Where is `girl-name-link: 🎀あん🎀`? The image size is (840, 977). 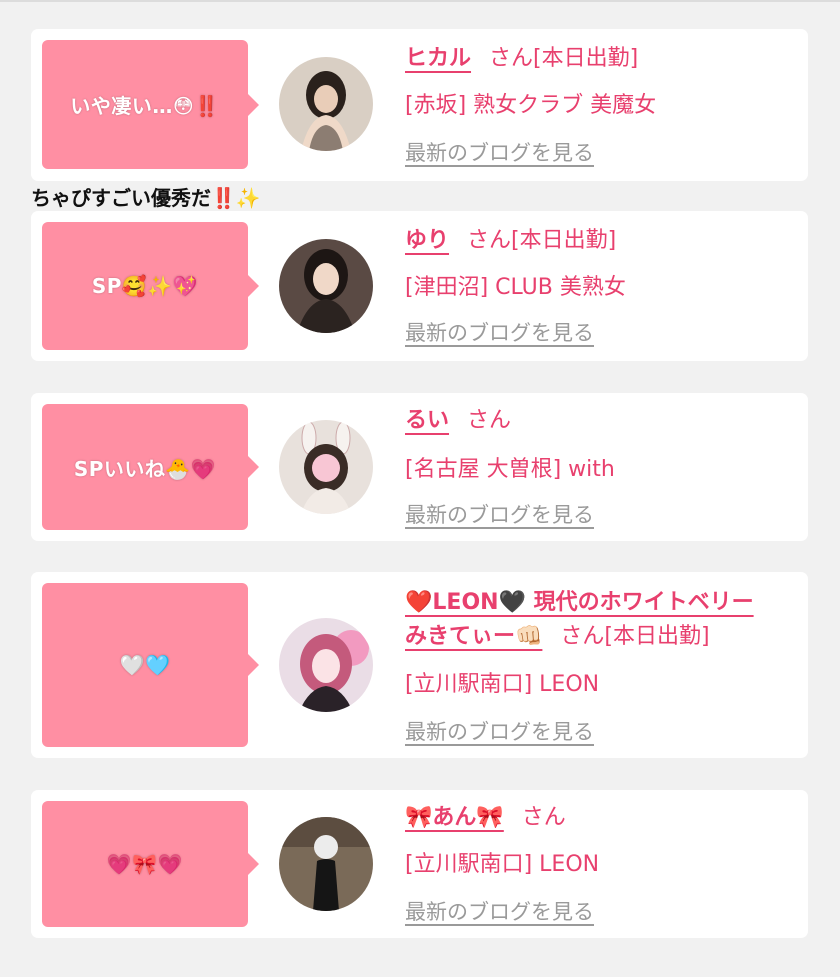 girl-name-link: 🎀あん🎀 is located at coordinates (454, 817).